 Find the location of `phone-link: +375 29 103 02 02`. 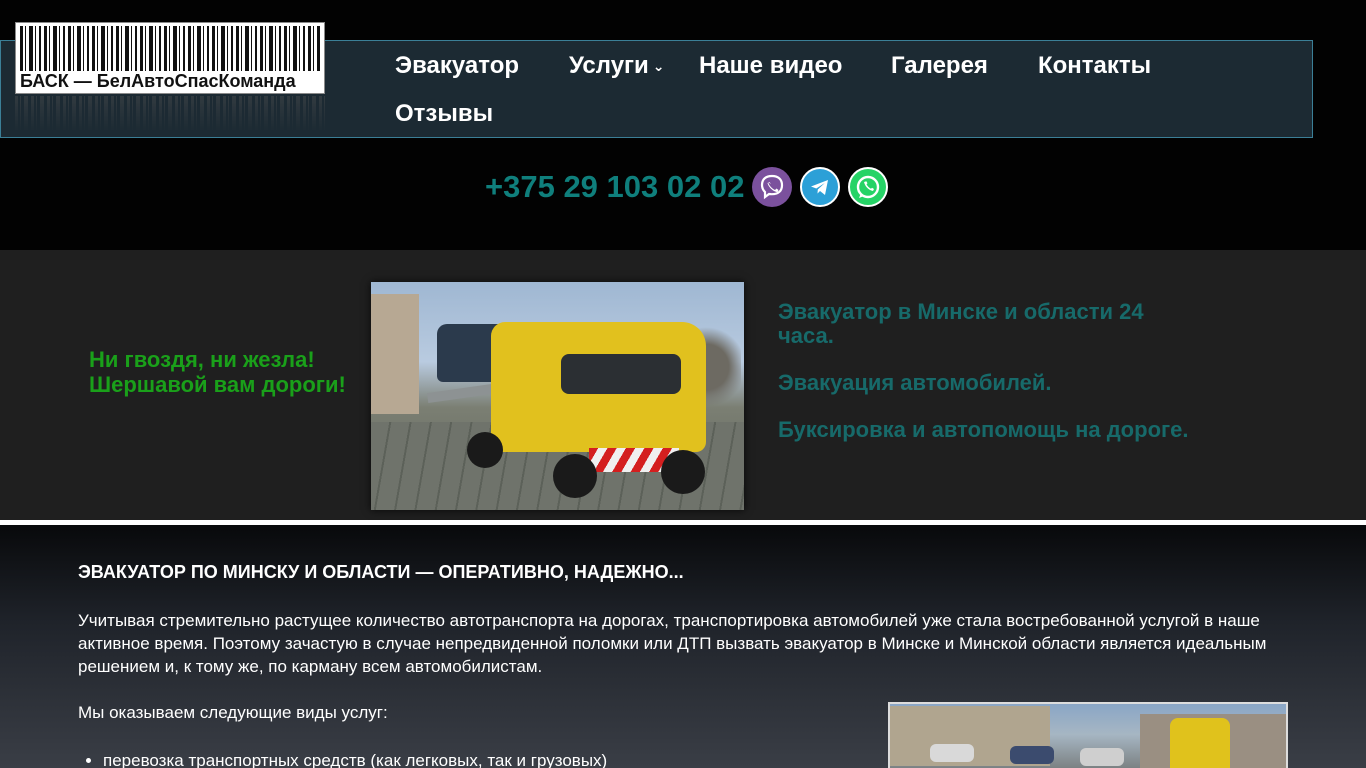

phone-link: +375 29 103 02 02 is located at coordinates (614, 187).